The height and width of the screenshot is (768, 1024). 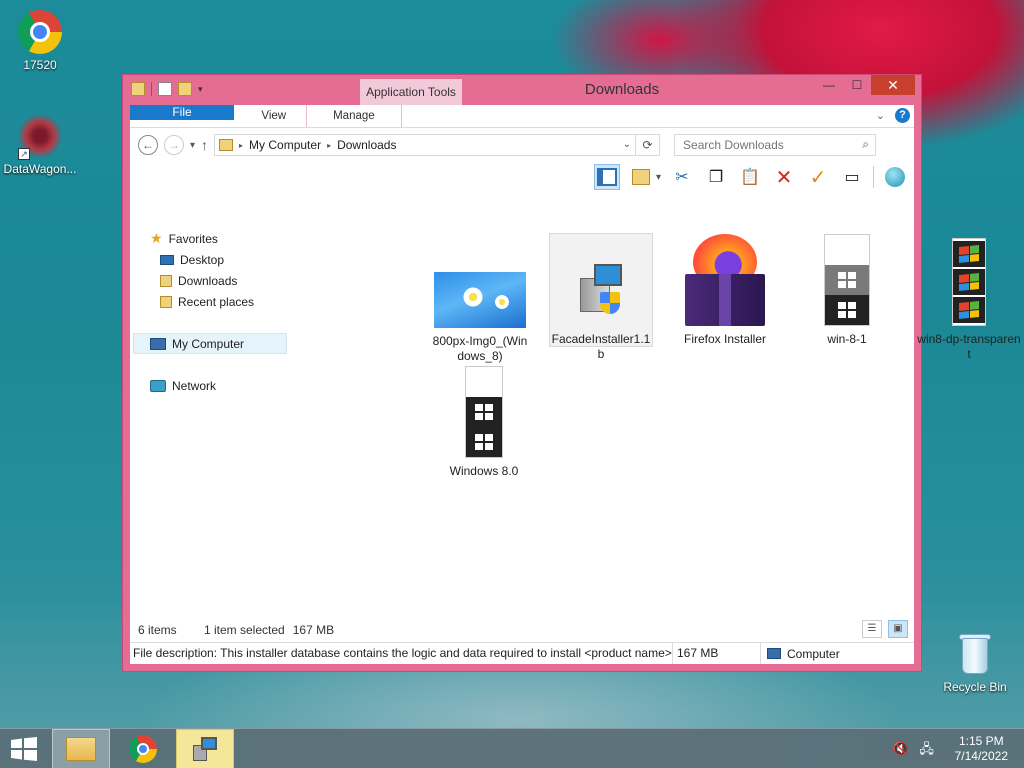 I want to click on system-tray: 🔇 🖧 1:15 PM 7/14/2022, so click(x=958, y=748).